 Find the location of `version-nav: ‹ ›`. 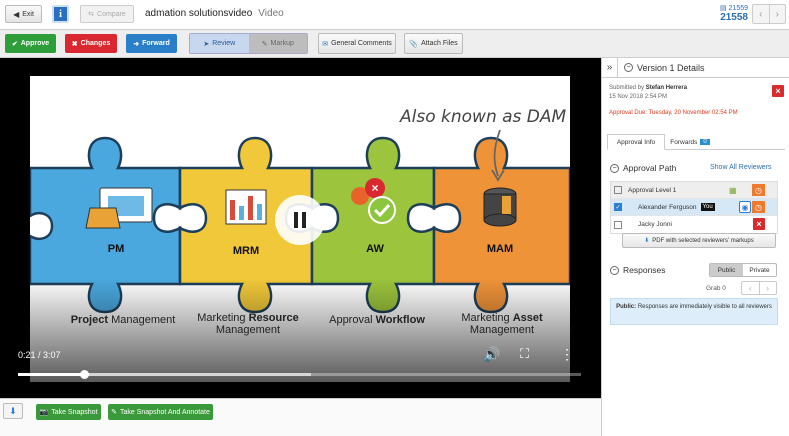

version-nav: ‹ › is located at coordinates (769, 14).